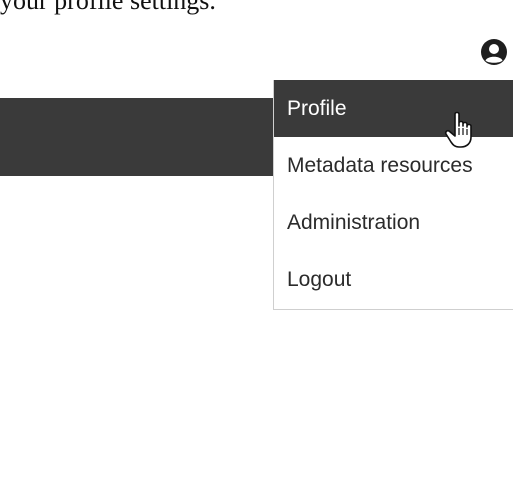 The height and width of the screenshot is (480, 514). What do you see at coordinates (393, 108) in the screenshot?
I see `menu-item-profile: Profile` at bounding box center [393, 108].